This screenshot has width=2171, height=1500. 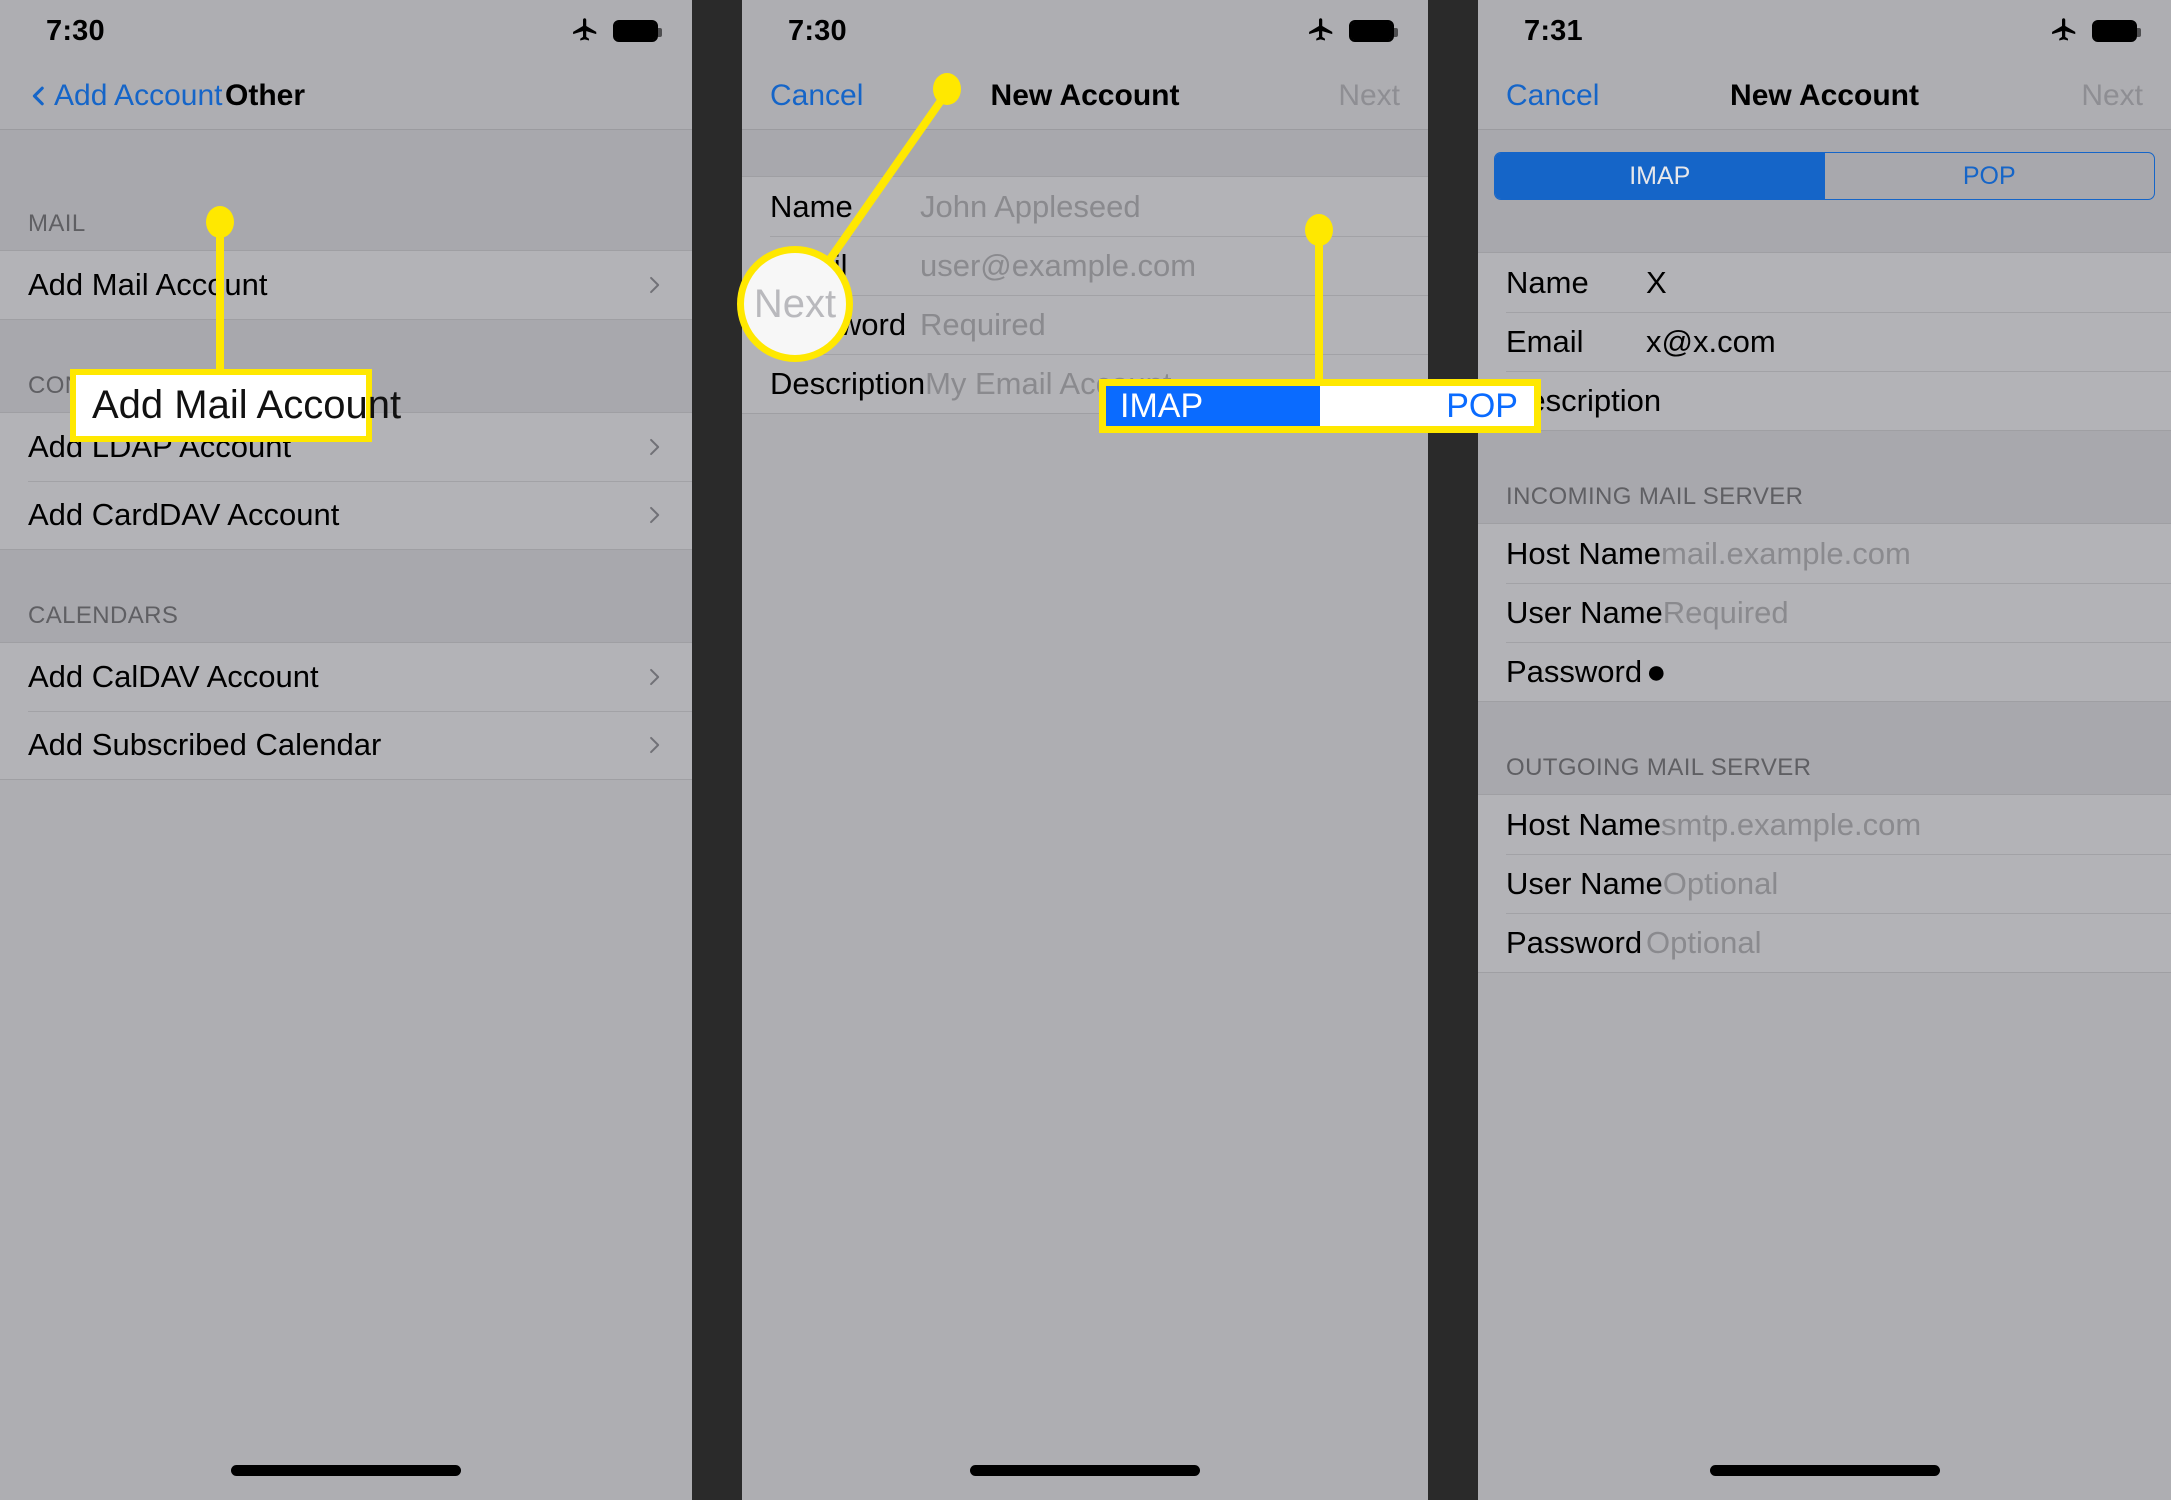 I want to click on row-label: Add CardDAV Account, so click(x=184, y=514).